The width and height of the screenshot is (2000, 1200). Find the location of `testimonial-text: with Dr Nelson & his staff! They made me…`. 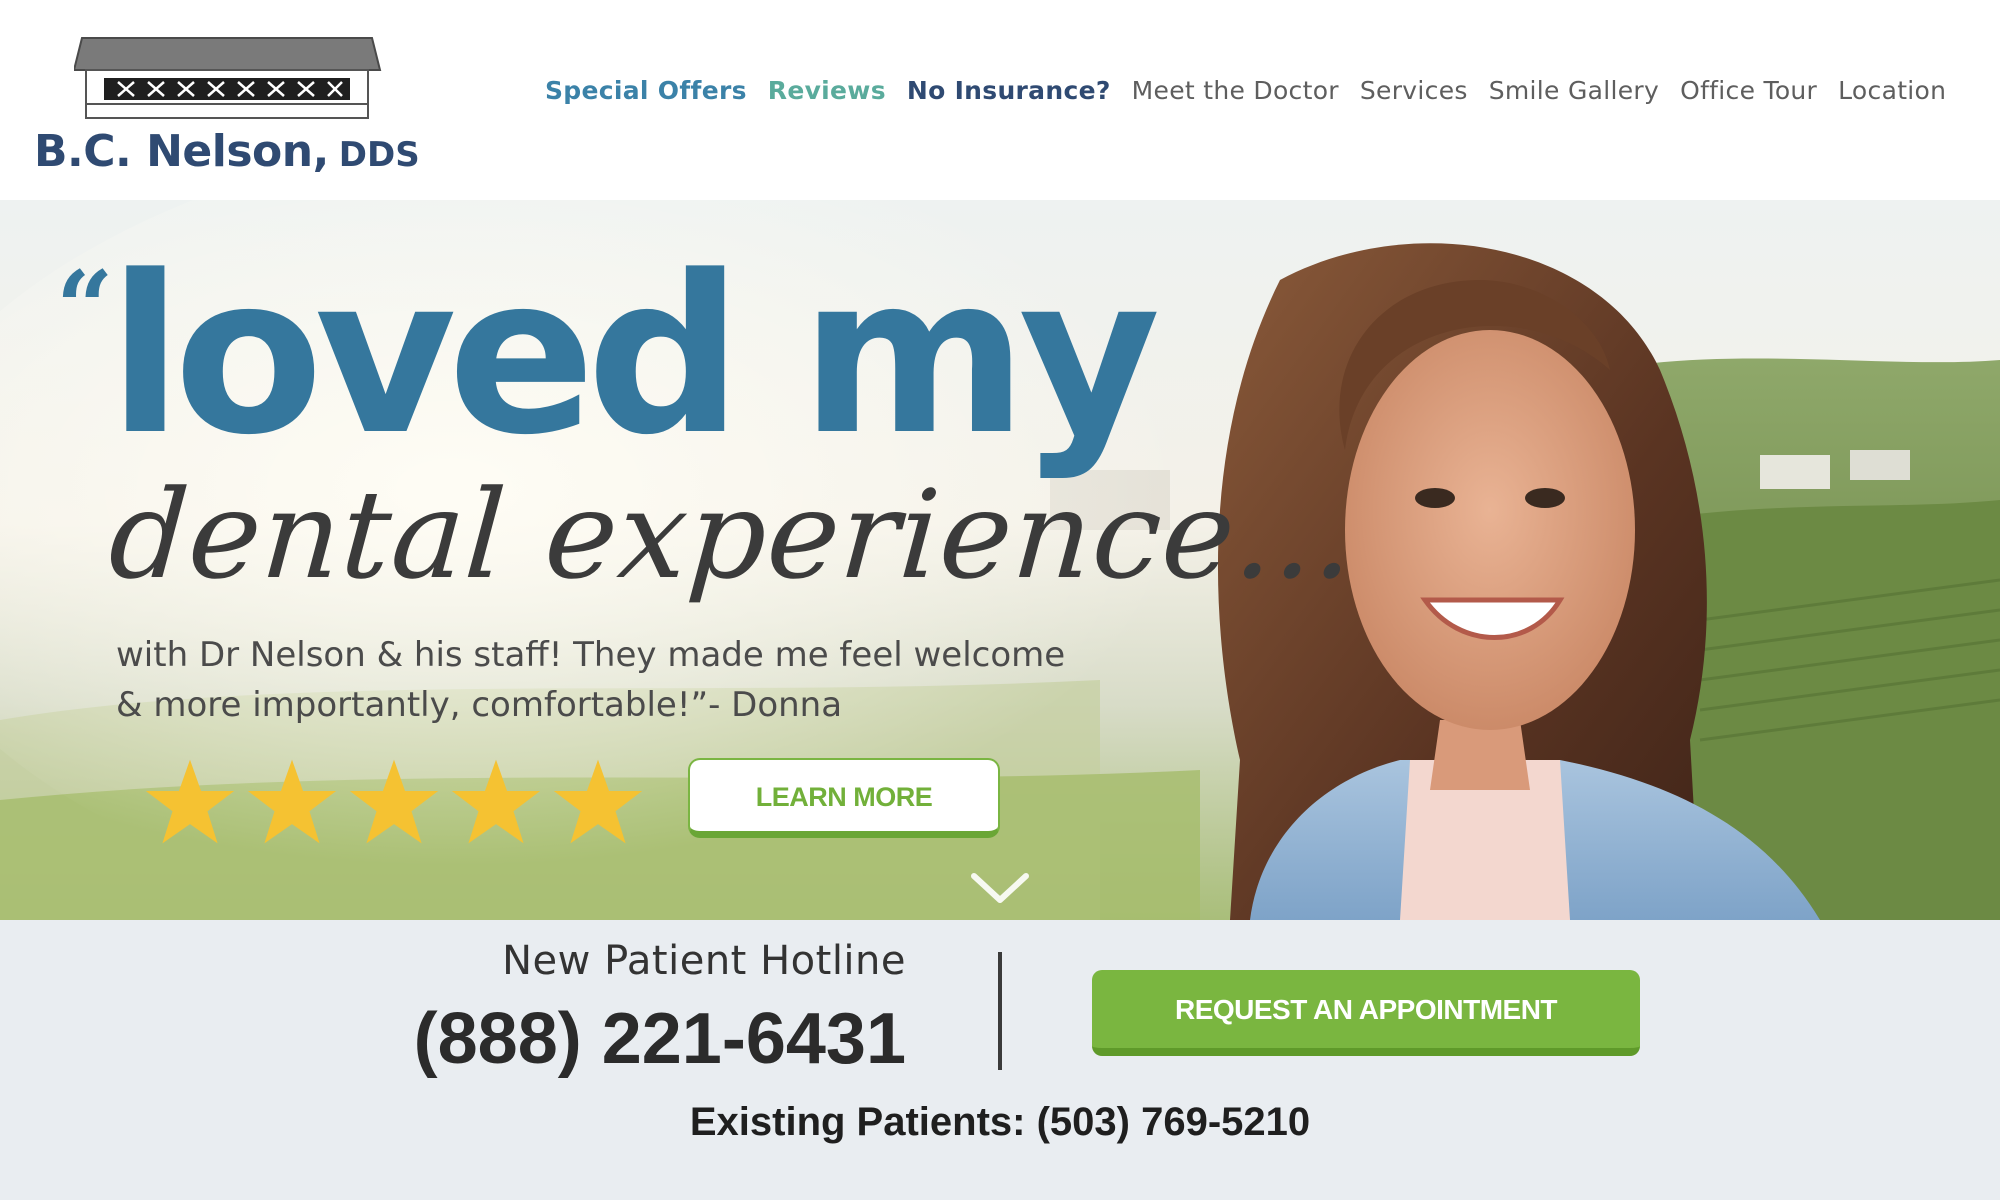

testimonial-text: with Dr Nelson & his staff! They made me… is located at coordinates (591, 680).